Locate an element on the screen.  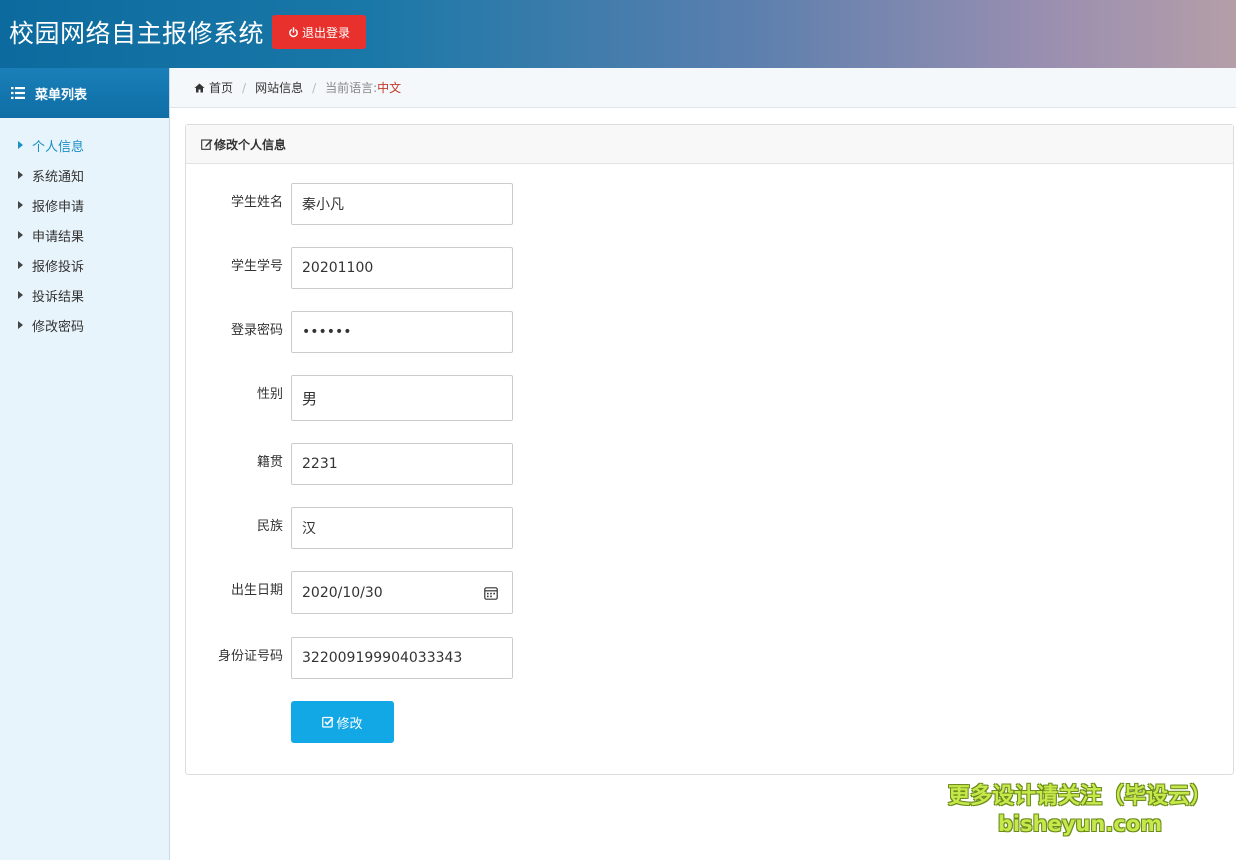
watermark-line2: bisheyun.com is located at coordinates (1080, 824).